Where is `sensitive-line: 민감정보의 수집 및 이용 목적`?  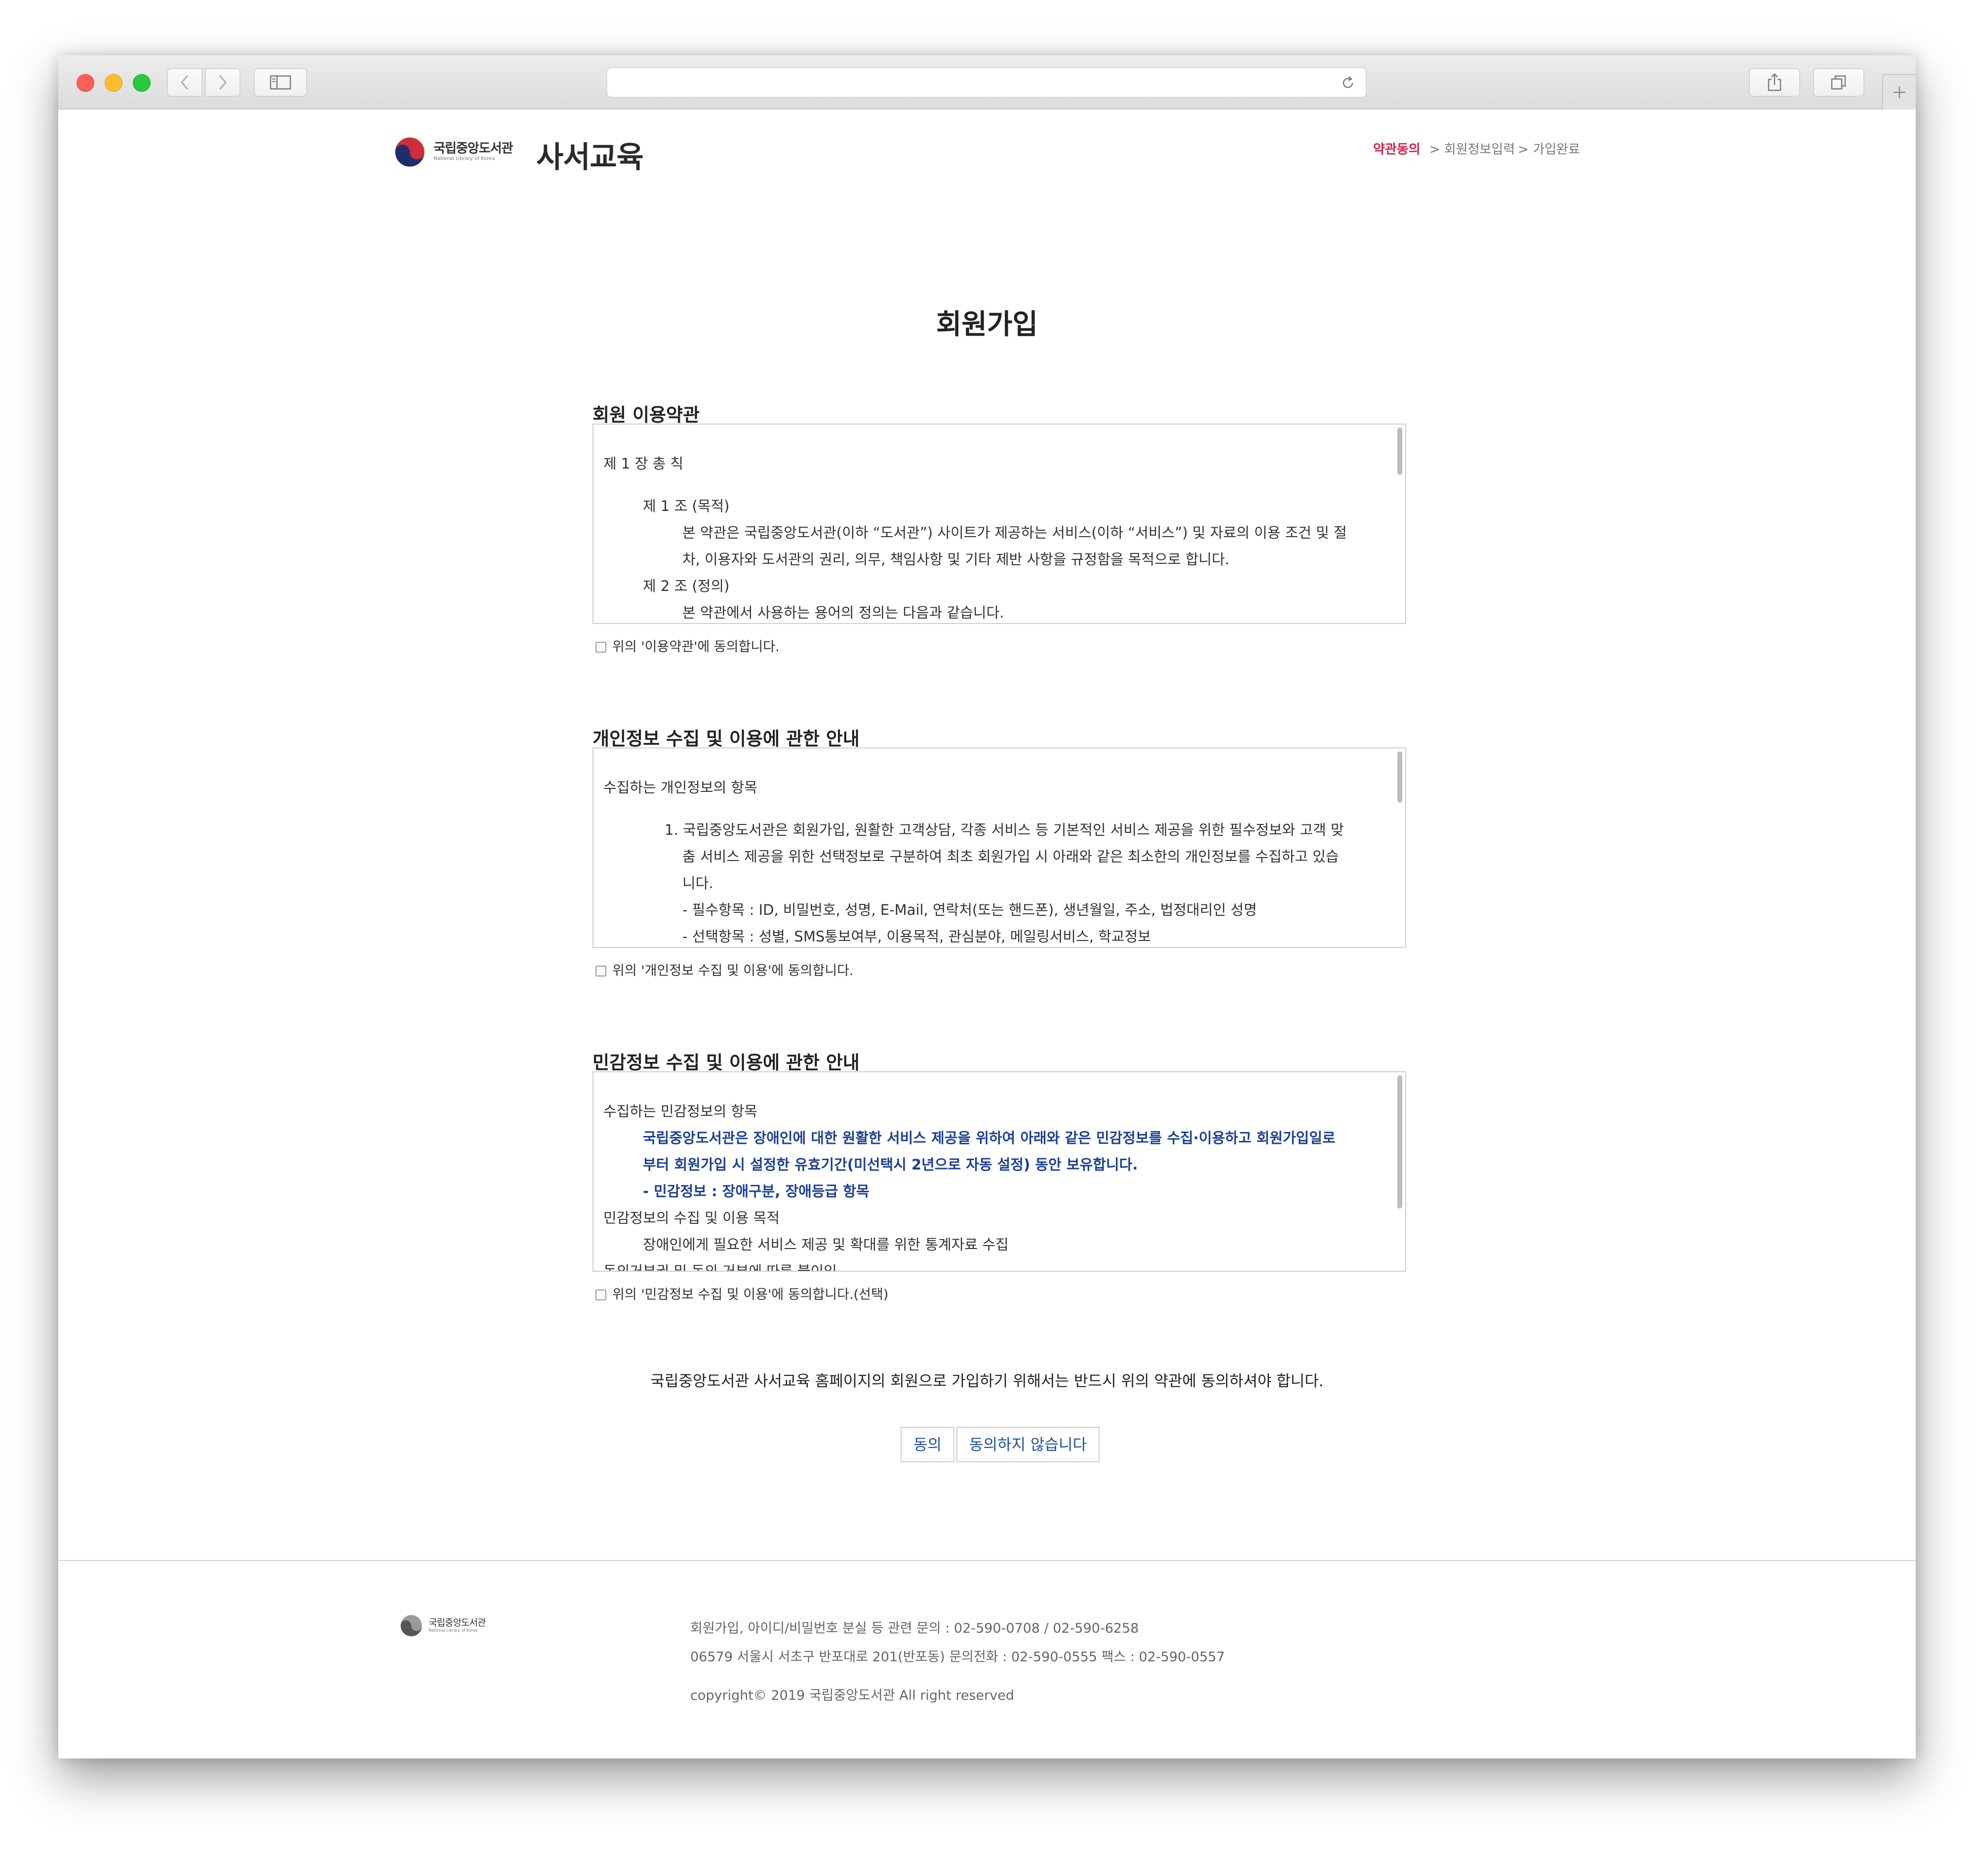 sensitive-line: 민감정보의 수집 및 이용 목적 is located at coordinates (691, 1218).